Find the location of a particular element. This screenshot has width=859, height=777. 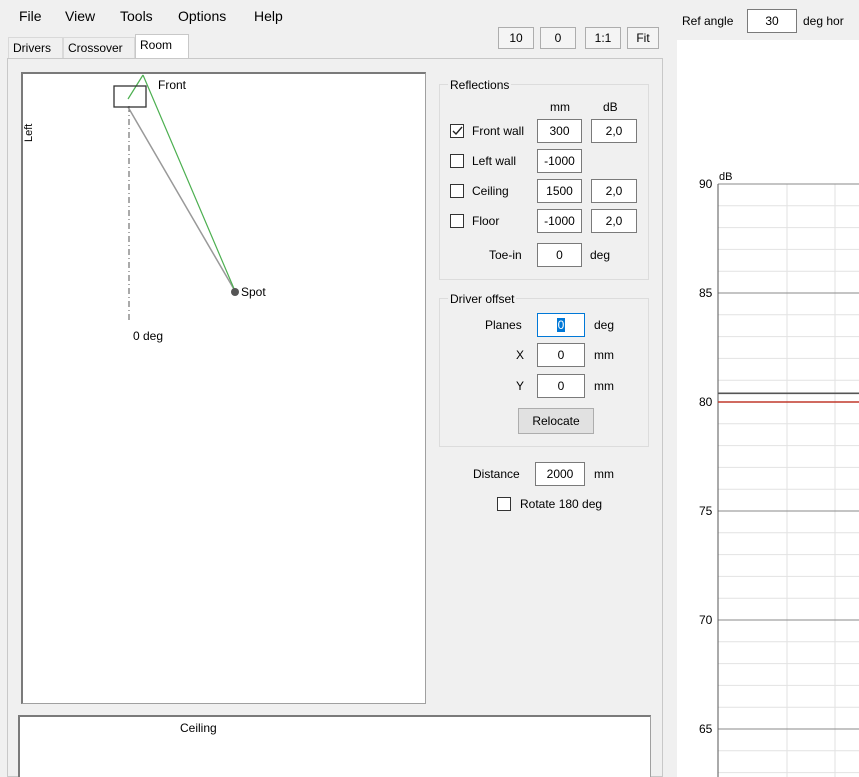

reflections-db-header: dB is located at coordinates (610, 107).